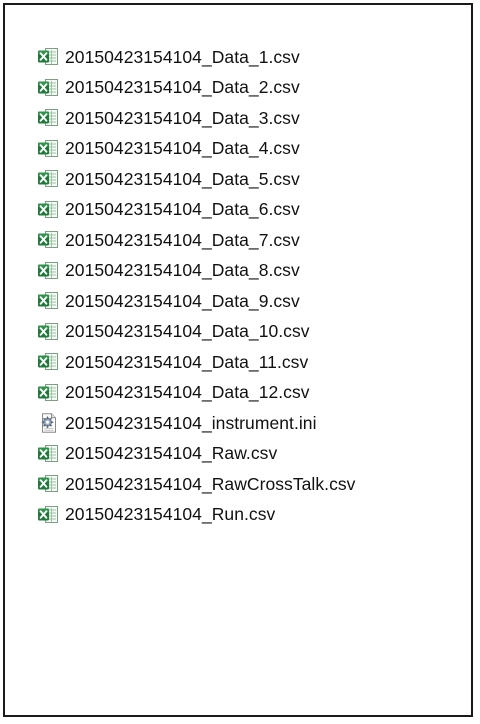 This screenshot has width=480, height=724. Describe the element at coordinates (182, 270) in the screenshot. I see `file-name: 20150423154104_Data_8.csv` at that location.